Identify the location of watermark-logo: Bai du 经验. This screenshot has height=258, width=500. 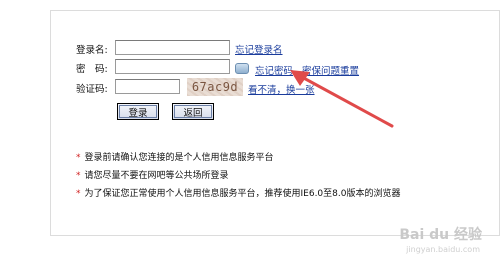
(440, 235).